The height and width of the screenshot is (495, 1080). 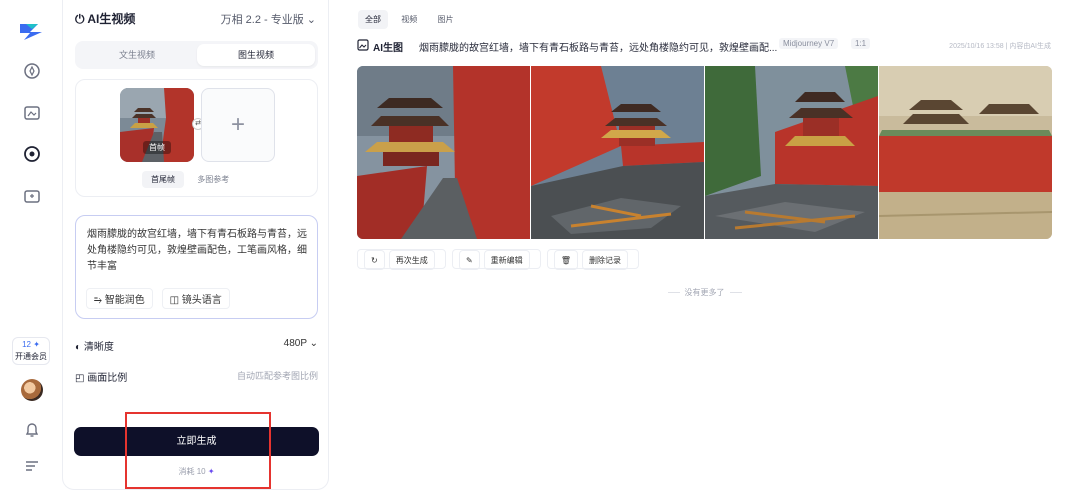 What do you see at coordinates (31, 356) in the screenshot?
I see `member-label: 开通会员` at bounding box center [31, 356].